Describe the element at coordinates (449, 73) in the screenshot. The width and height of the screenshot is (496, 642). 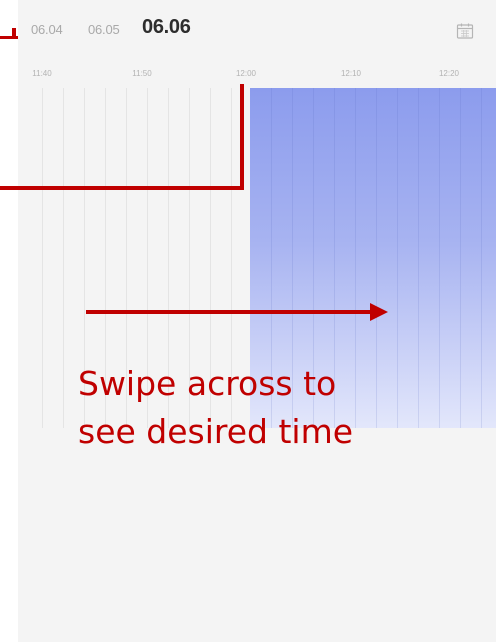
I see `time-tick-1220: 12:20` at that location.